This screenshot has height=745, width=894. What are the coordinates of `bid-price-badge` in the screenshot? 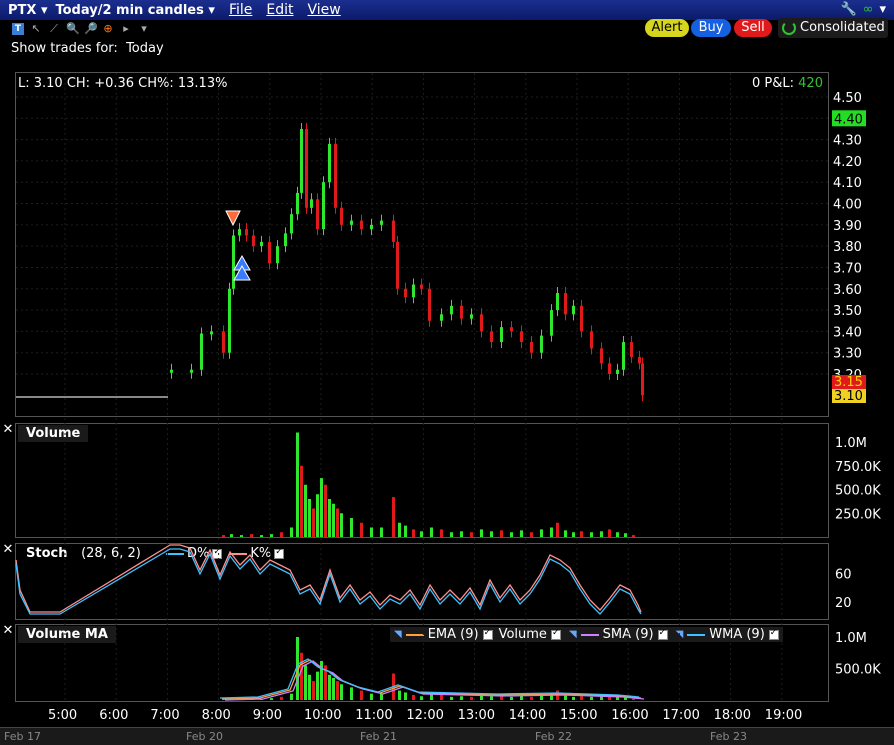 It's located at (849, 382).